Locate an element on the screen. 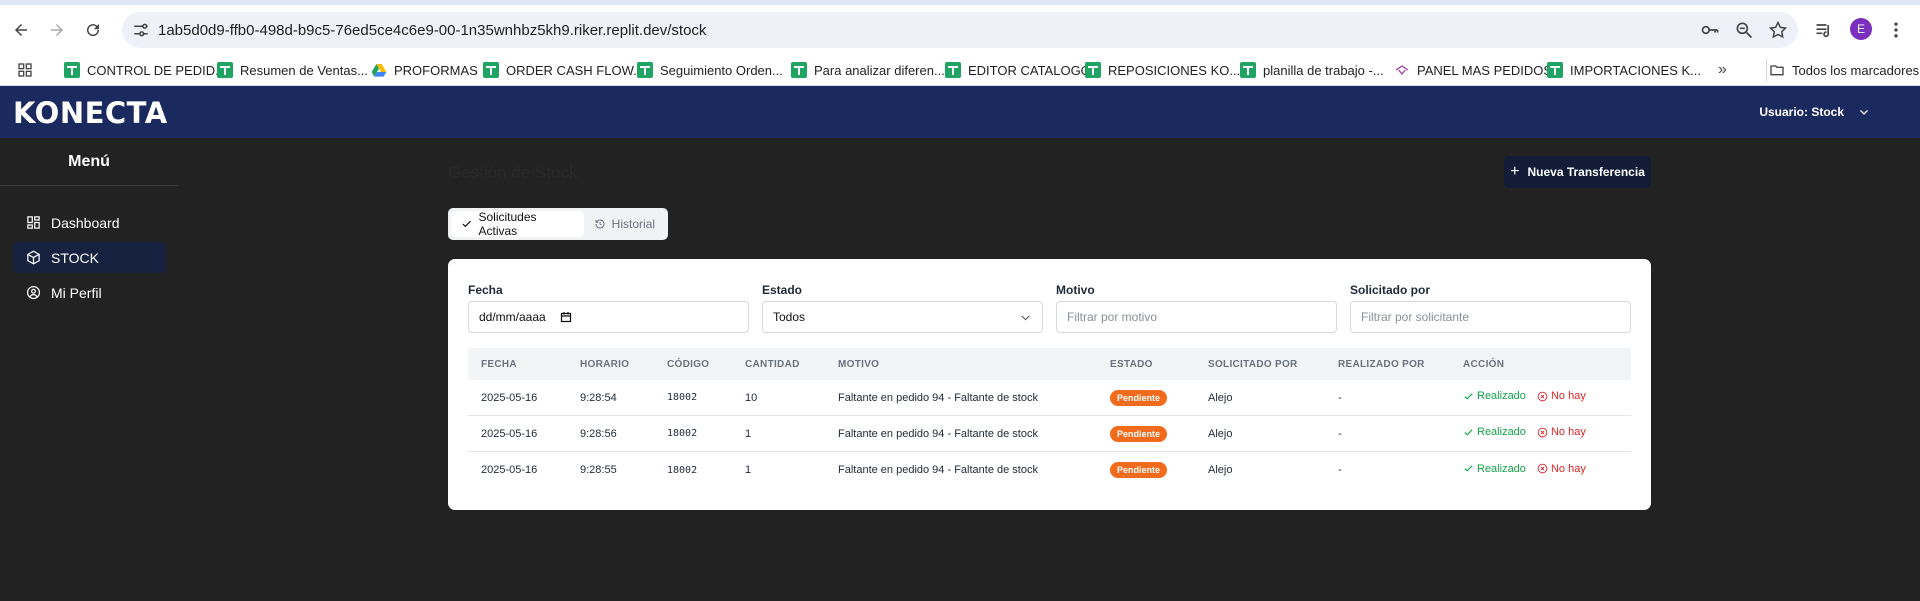 Image resolution: width=1920 pixels, height=601 pixels. chevron-double-right-icon: » is located at coordinates (1722, 69).